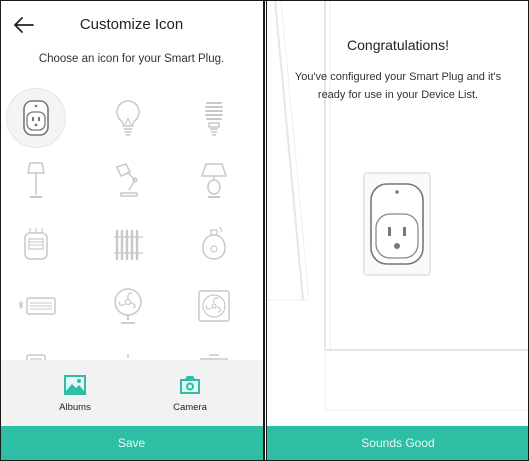 The width and height of the screenshot is (529, 461). I want to click on camera-icon, so click(190, 385).